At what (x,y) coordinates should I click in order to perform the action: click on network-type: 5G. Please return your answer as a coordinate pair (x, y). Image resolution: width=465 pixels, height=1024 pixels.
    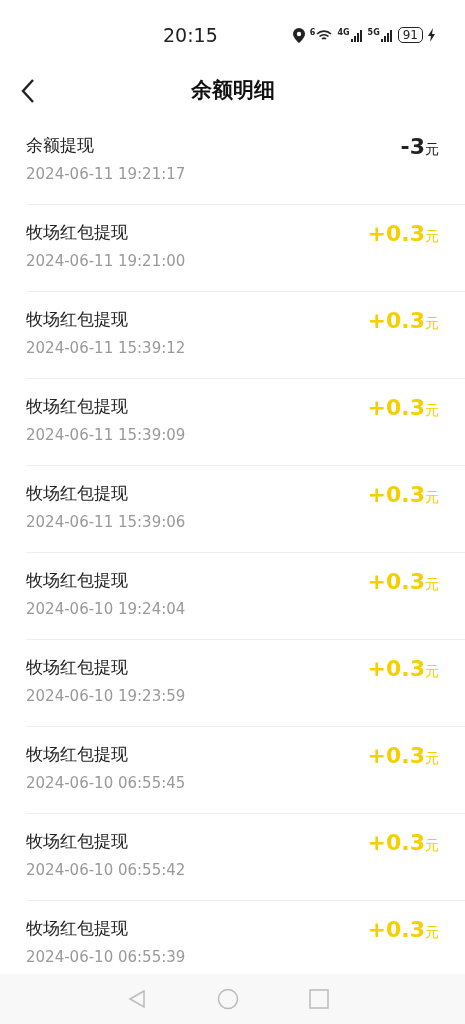
    Looking at the image, I should click on (373, 32).